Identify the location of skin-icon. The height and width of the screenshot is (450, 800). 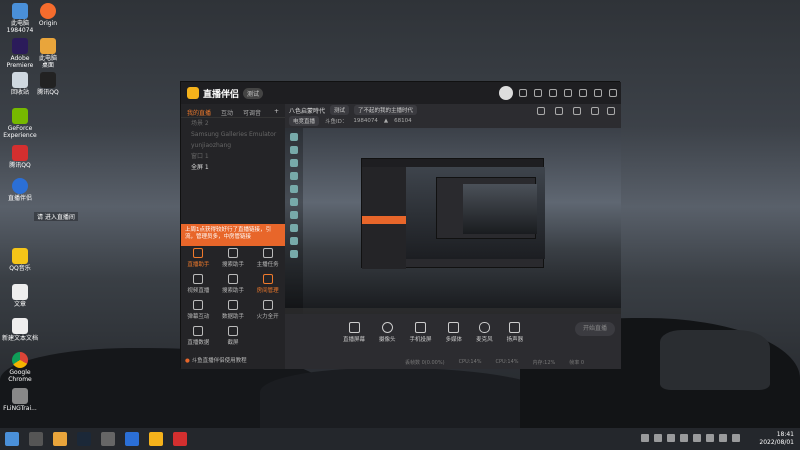
(538, 93).